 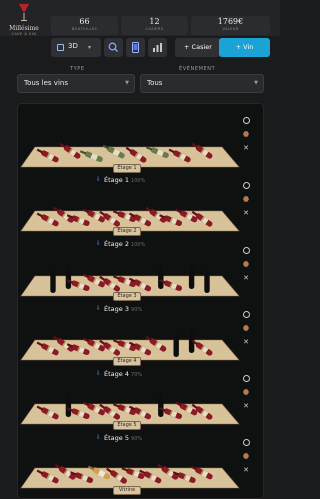 I want to click on stat-value-amount: 1769€, so click(x=230, y=21).